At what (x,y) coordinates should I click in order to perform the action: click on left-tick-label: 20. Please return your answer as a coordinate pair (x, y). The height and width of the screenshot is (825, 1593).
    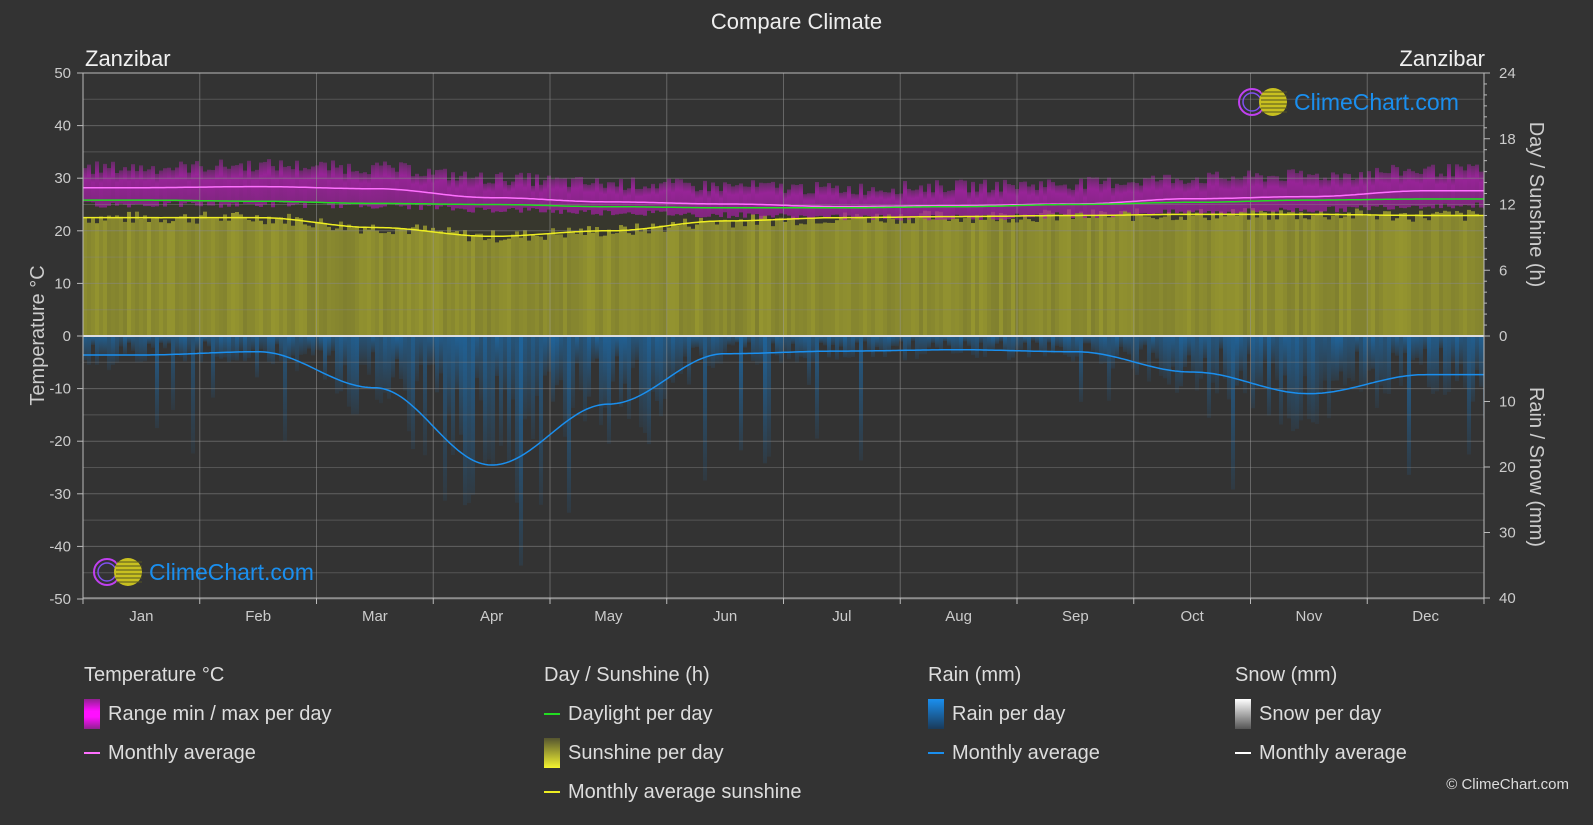
    Looking at the image, I should click on (62, 231).